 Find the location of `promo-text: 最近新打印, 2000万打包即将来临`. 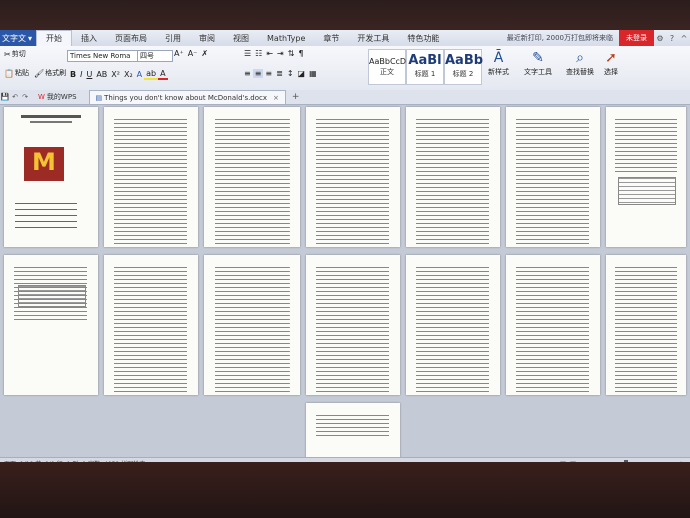

promo-text: 最近新打印, 2000万打包即将来临 is located at coordinates (560, 38).